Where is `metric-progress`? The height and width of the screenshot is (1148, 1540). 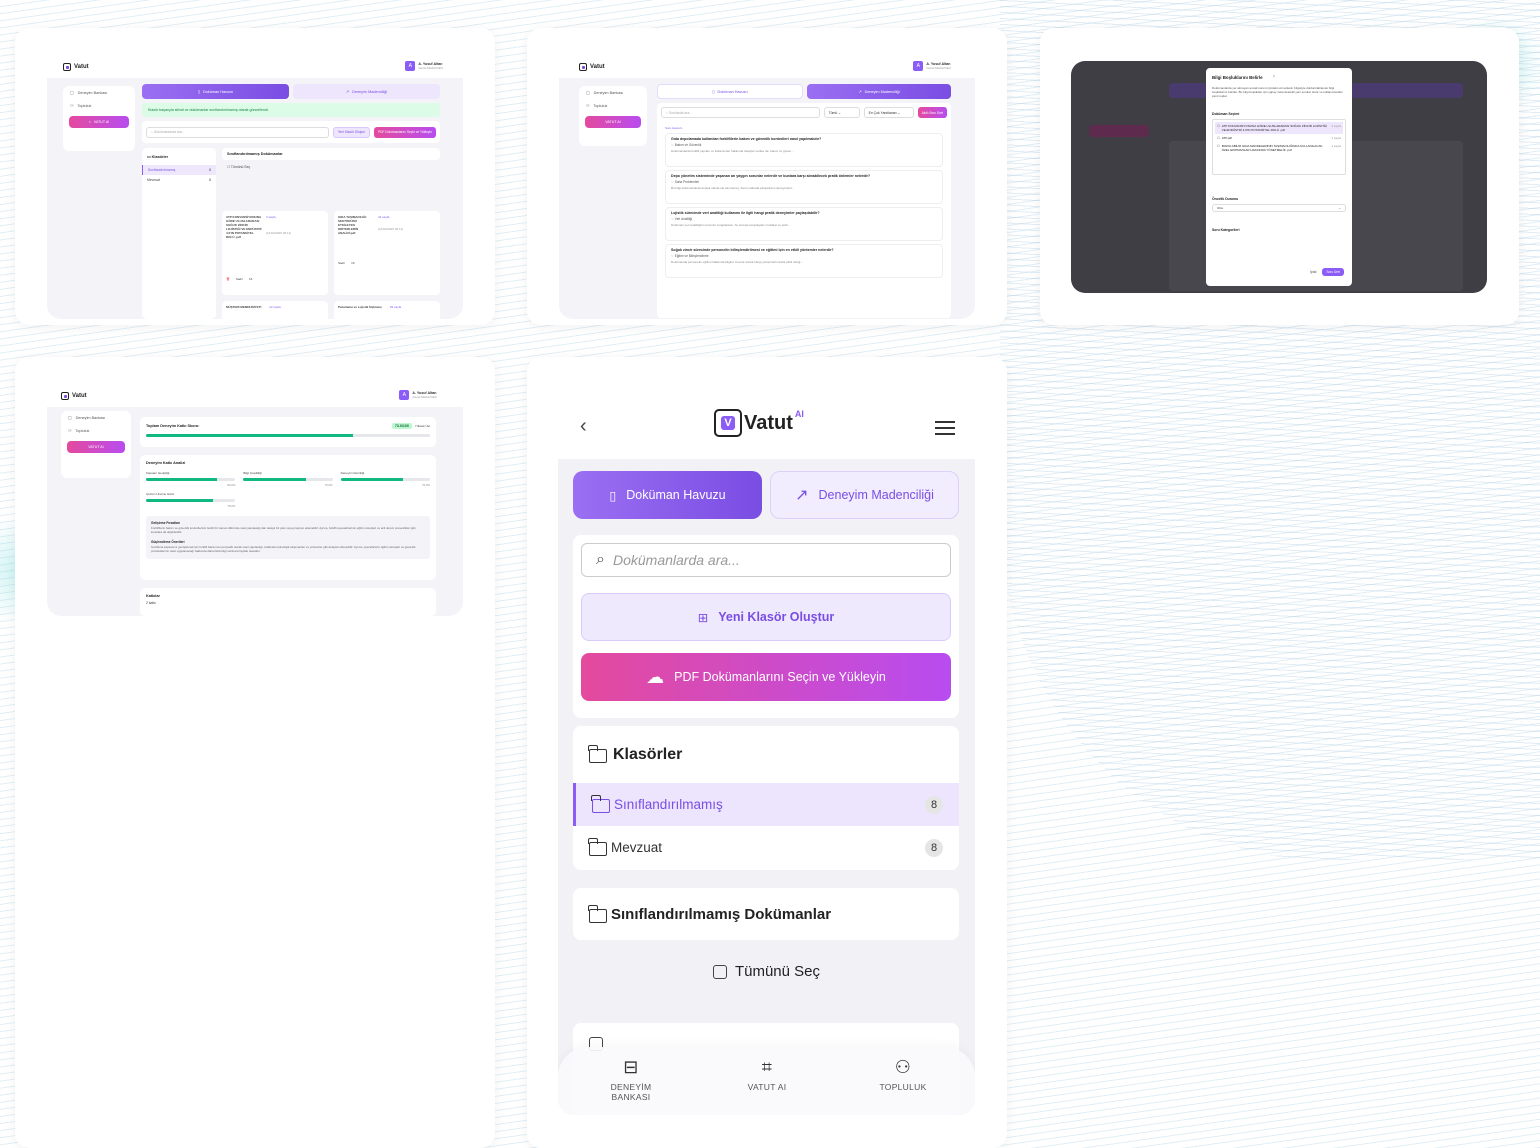 metric-progress is located at coordinates (191, 479).